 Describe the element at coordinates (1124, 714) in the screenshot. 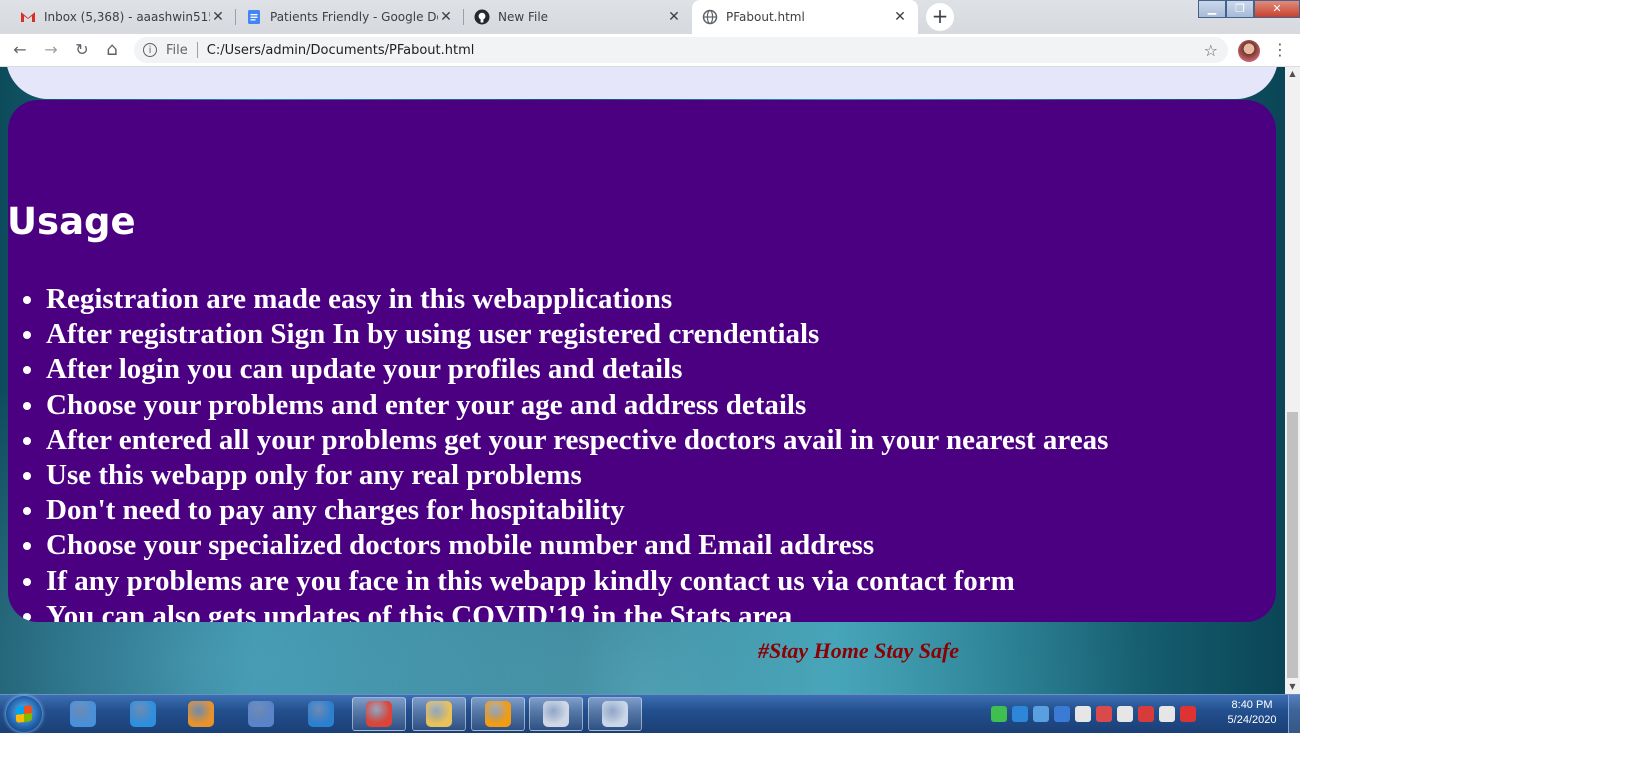

I see `volume-tray-icon` at that location.